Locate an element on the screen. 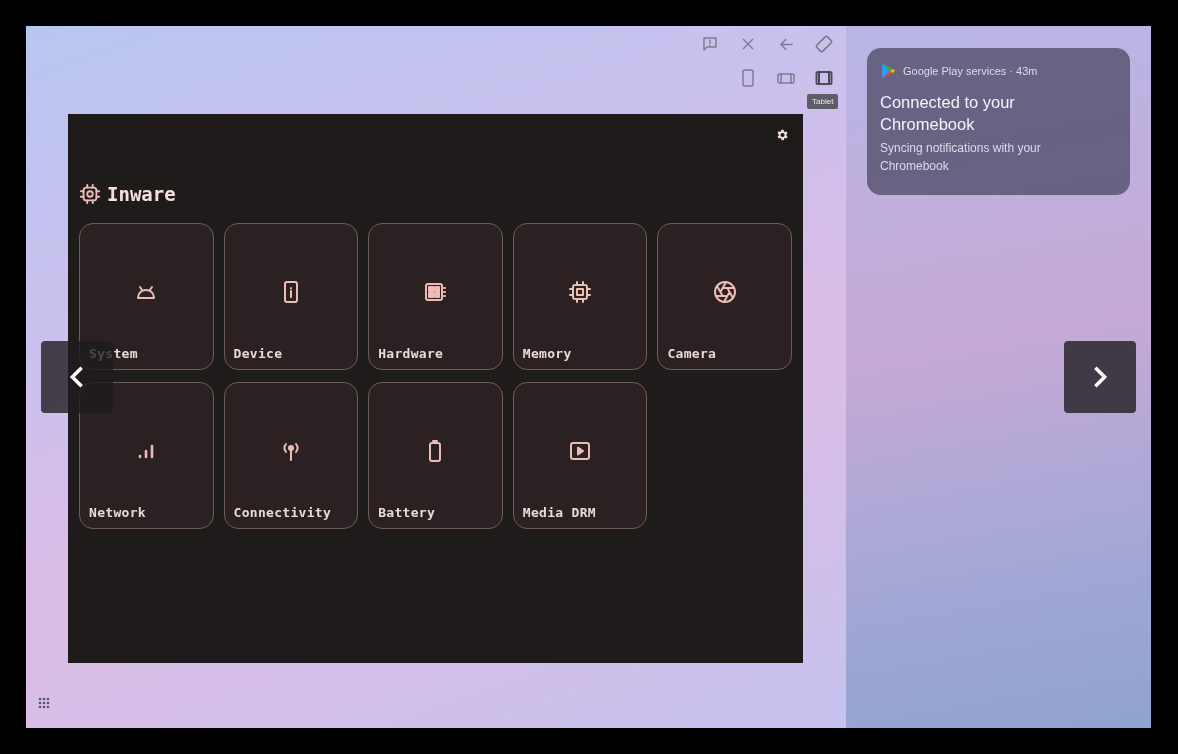 Image resolution: width=1178 pixels, height=754 pixels. next-button is located at coordinates (1100, 377).